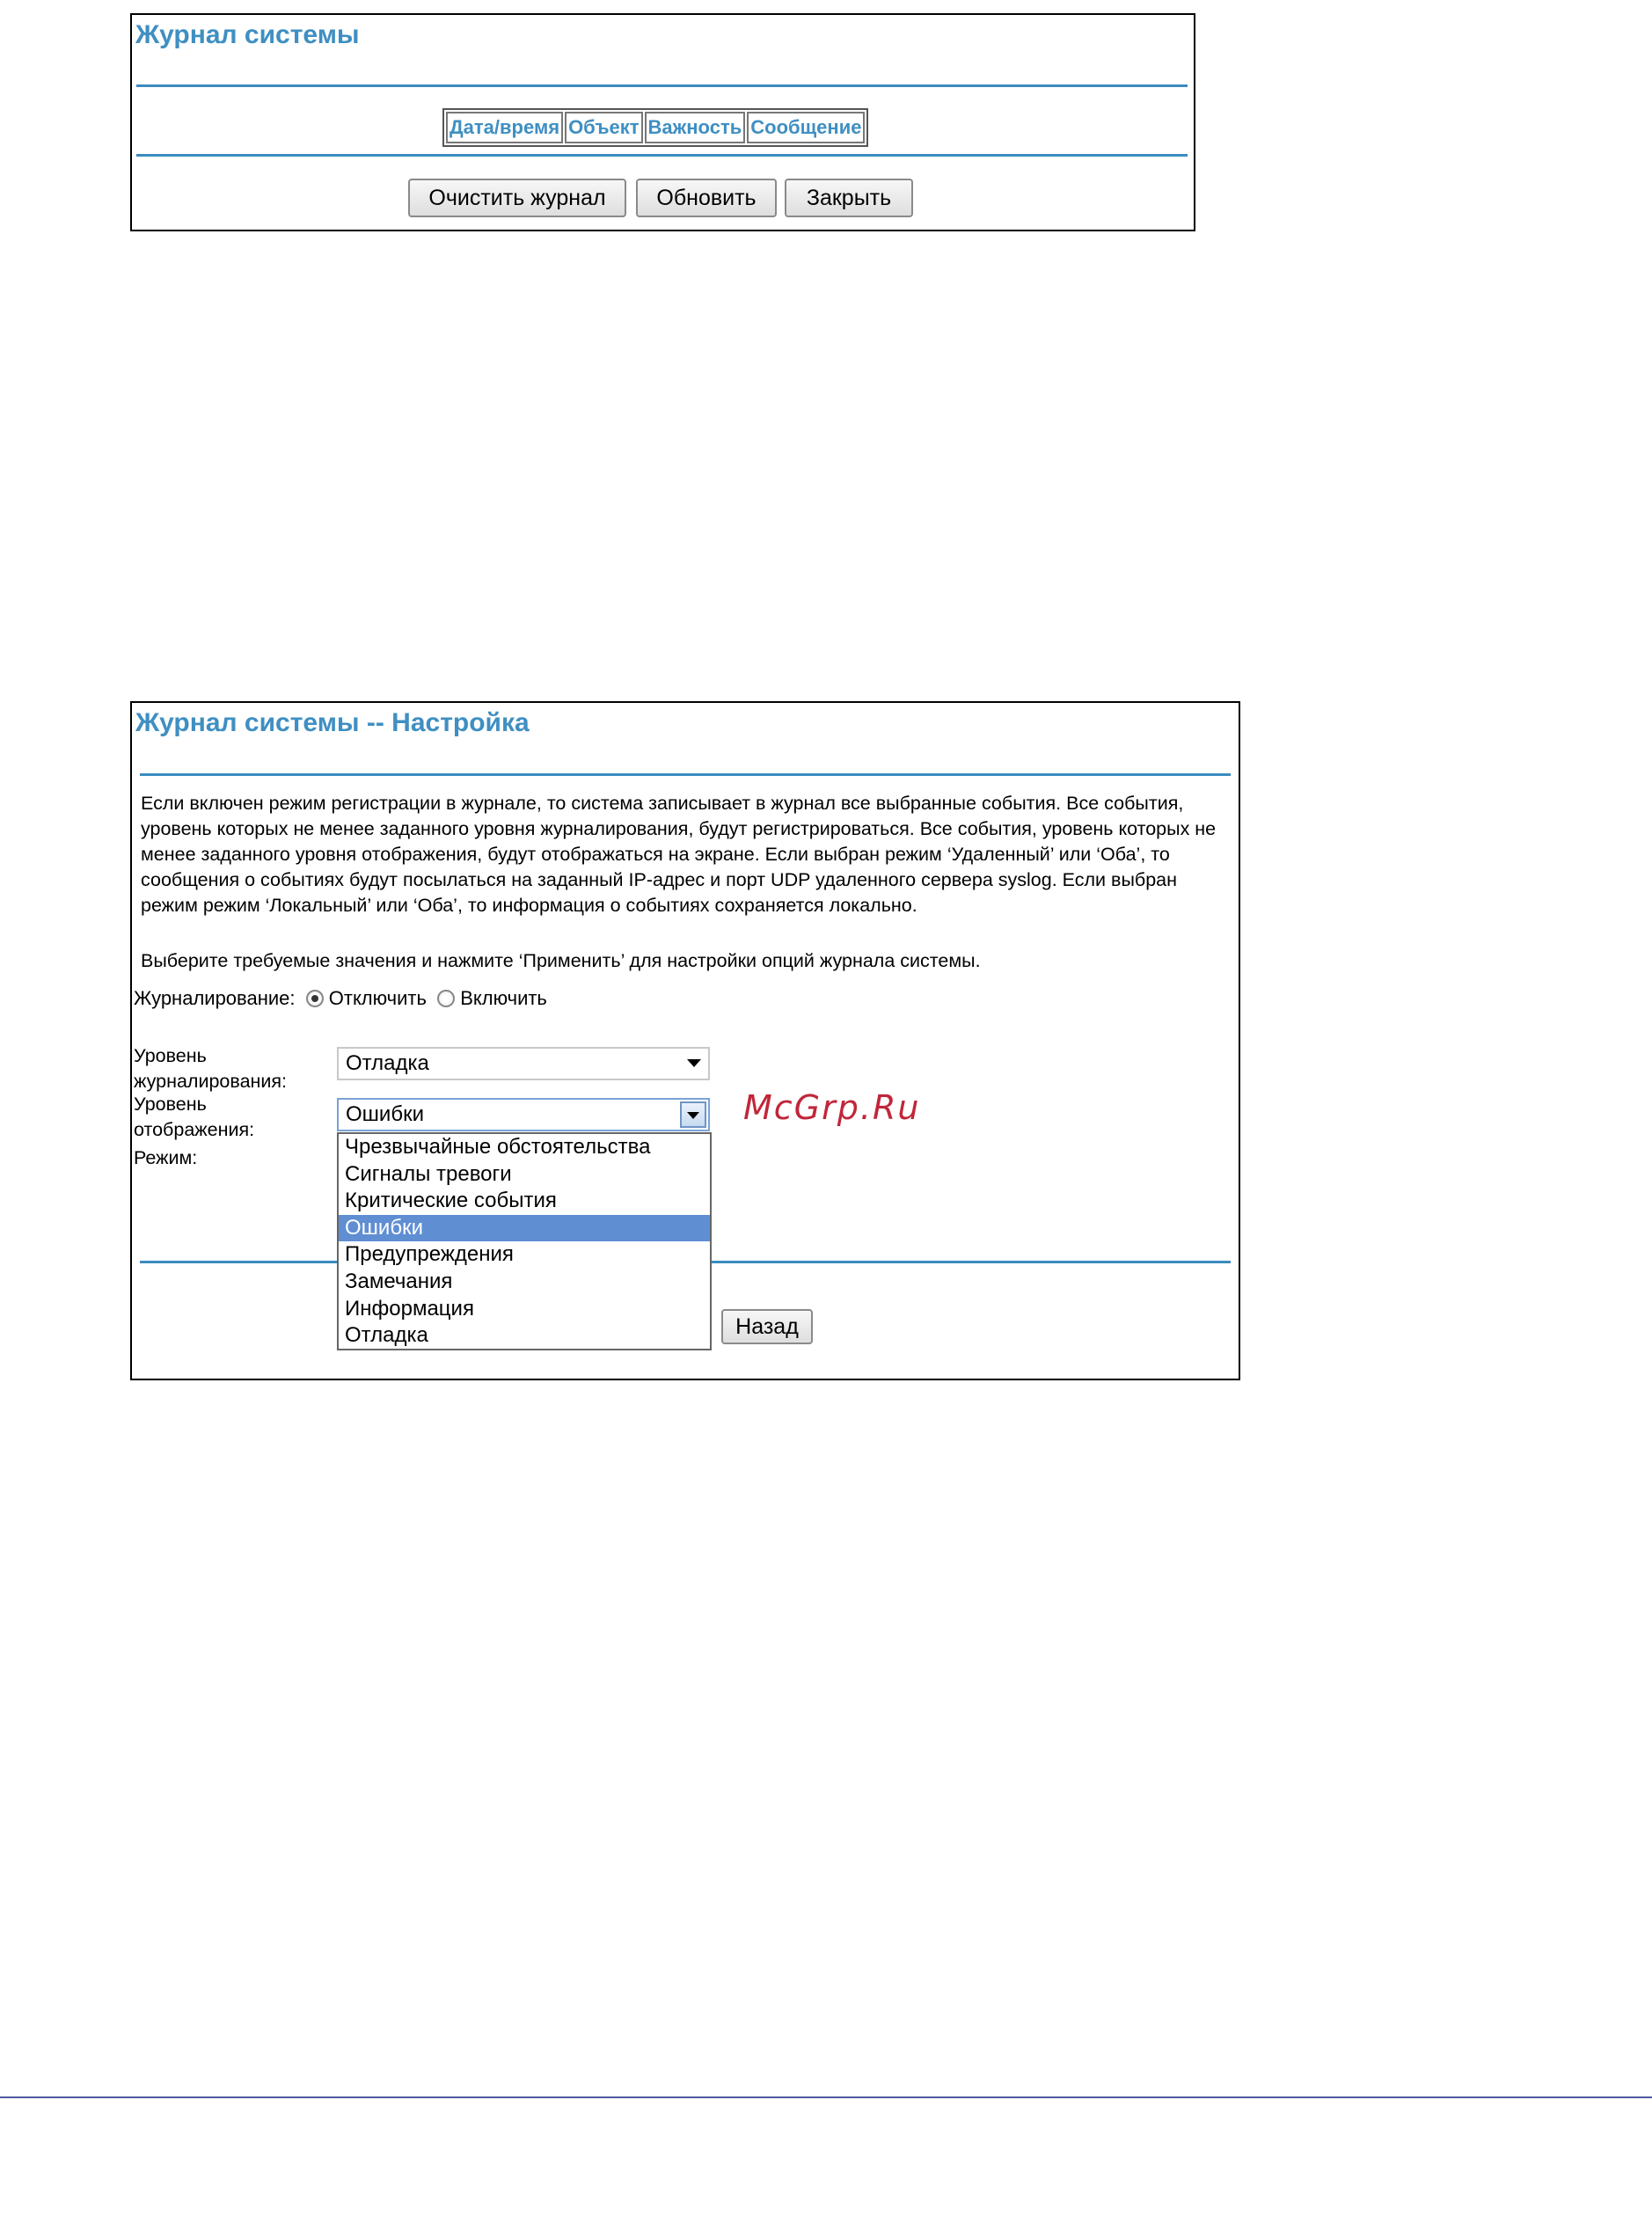 Image resolution: width=1652 pixels, height=2217 pixels. What do you see at coordinates (211, 1081) in the screenshot?
I see `log-level-label-line2: журналирования:` at bounding box center [211, 1081].